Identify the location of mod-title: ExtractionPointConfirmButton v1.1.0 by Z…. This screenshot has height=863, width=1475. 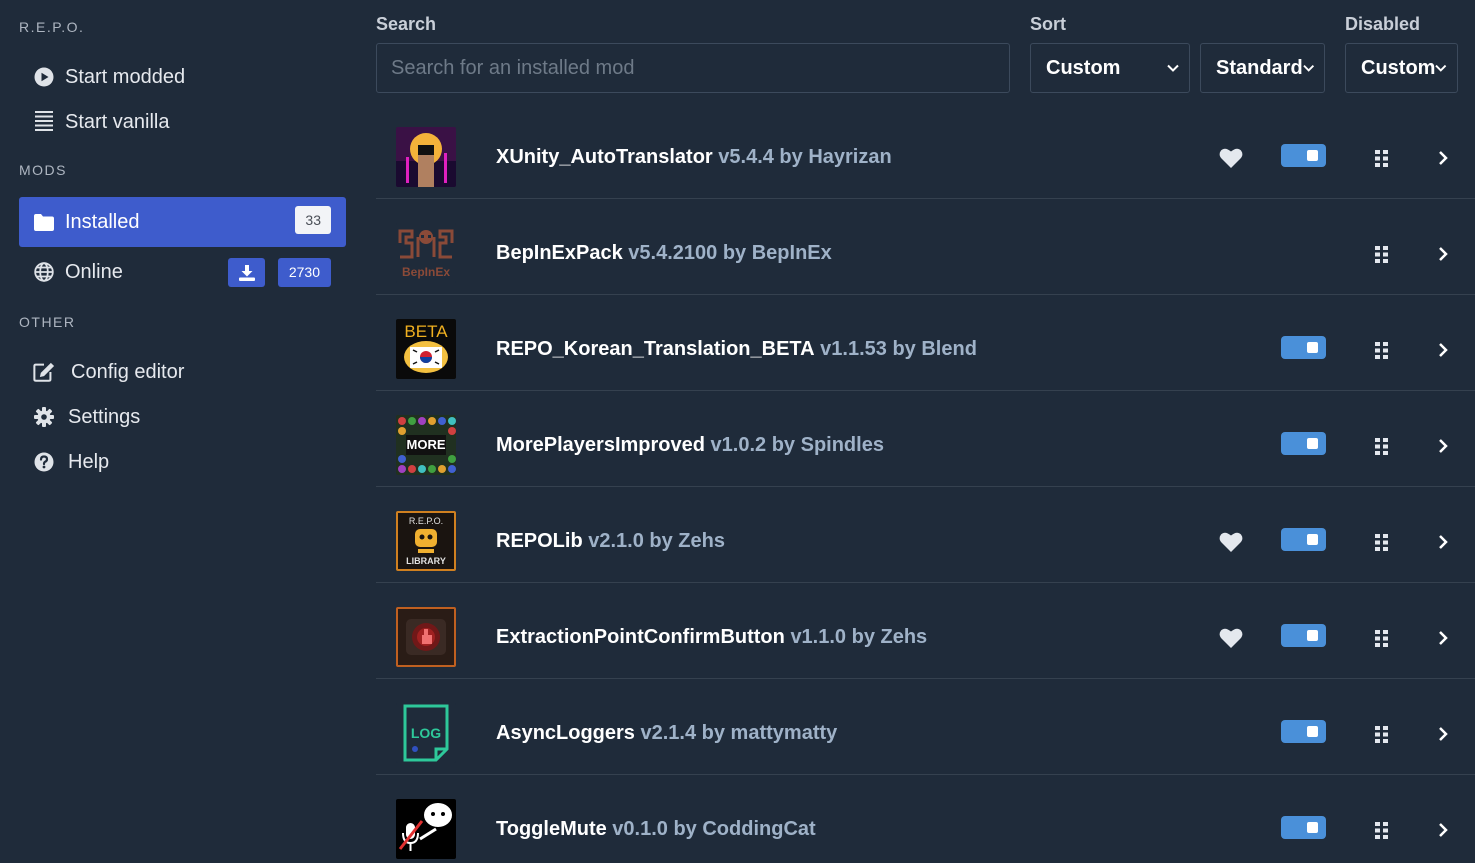
(711, 637).